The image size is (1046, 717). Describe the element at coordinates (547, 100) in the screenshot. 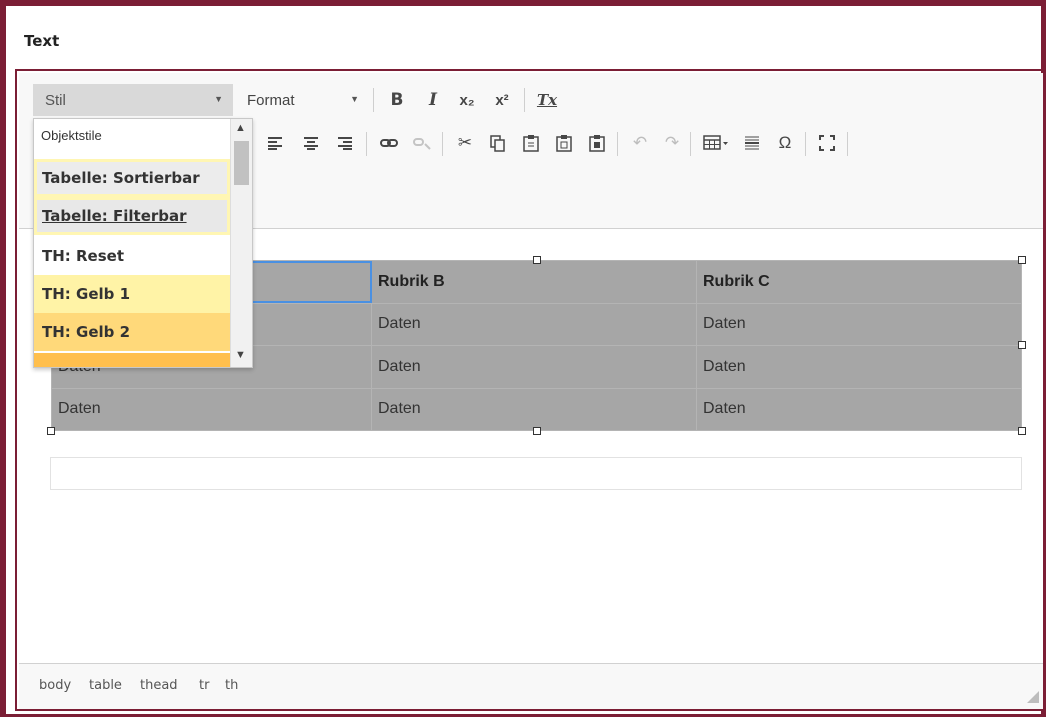

I see `remove-format-button: Tx` at that location.